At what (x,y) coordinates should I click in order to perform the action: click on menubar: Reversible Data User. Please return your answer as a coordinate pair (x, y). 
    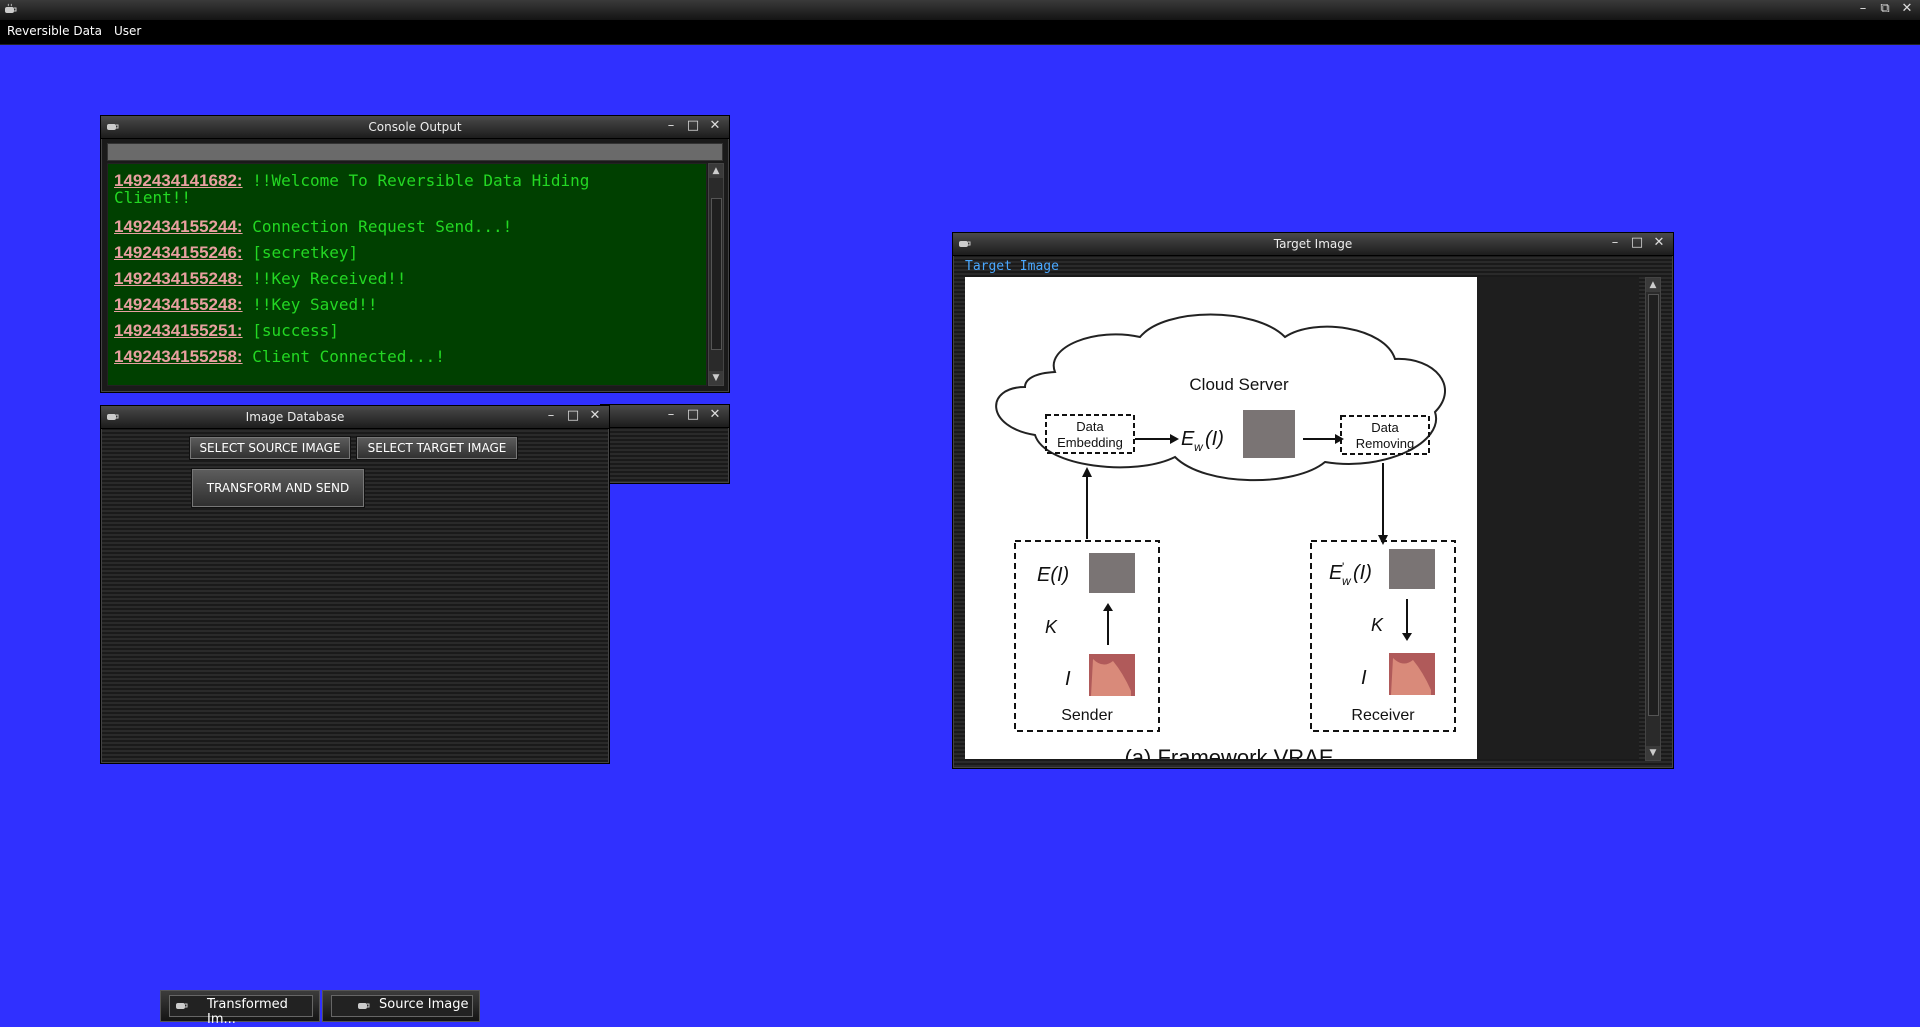
    Looking at the image, I should click on (960, 32).